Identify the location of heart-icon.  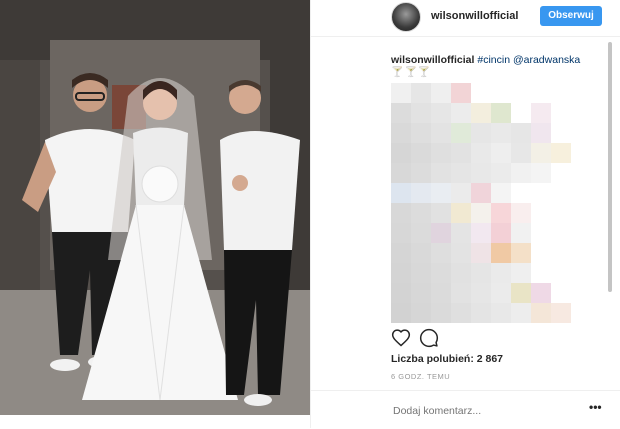
(401, 338).